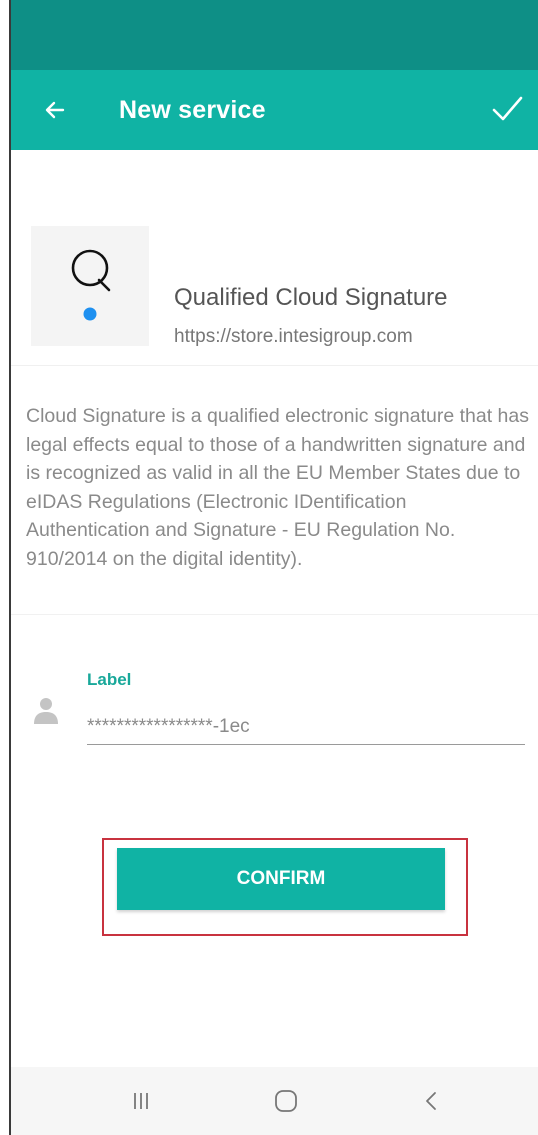 The image size is (538, 1135). I want to click on arrow-left-icon, so click(55, 110).